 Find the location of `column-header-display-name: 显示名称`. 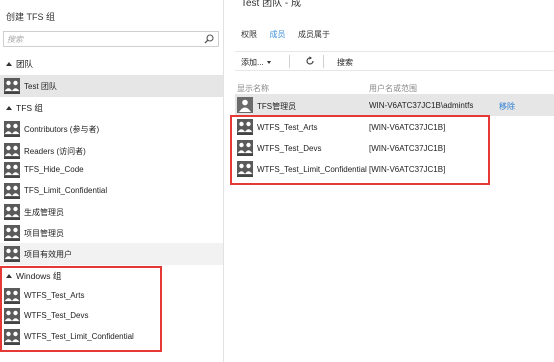

column-header-display-name: 显示名称 is located at coordinates (253, 88).